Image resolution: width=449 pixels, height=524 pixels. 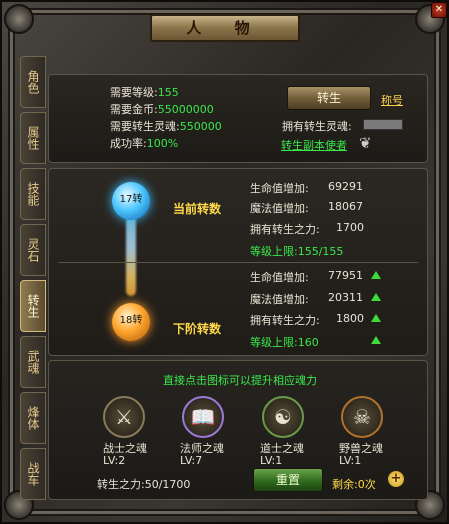 What do you see at coordinates (197, 329) in the screenshot?
I see `next-heading: 下阶转数` at bounding box center [197, 329].